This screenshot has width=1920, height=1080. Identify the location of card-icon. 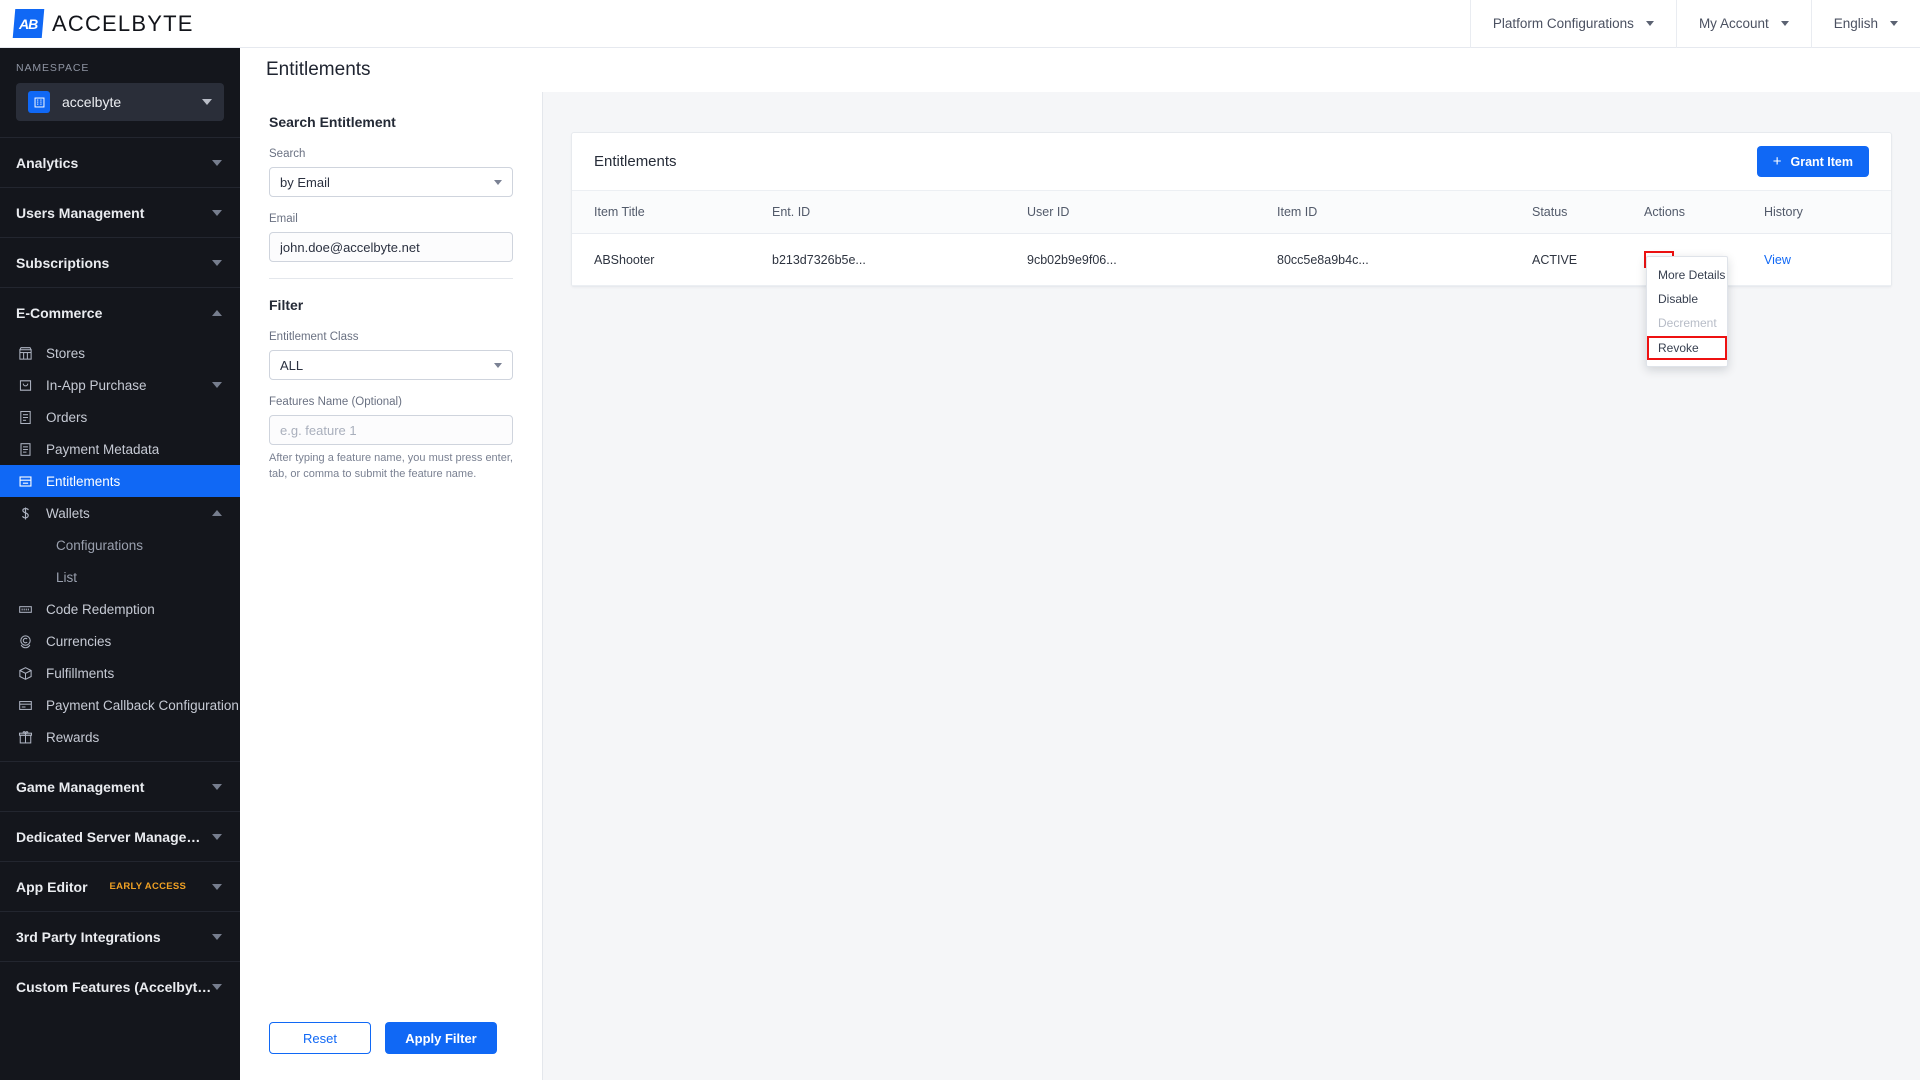
(25, 705).